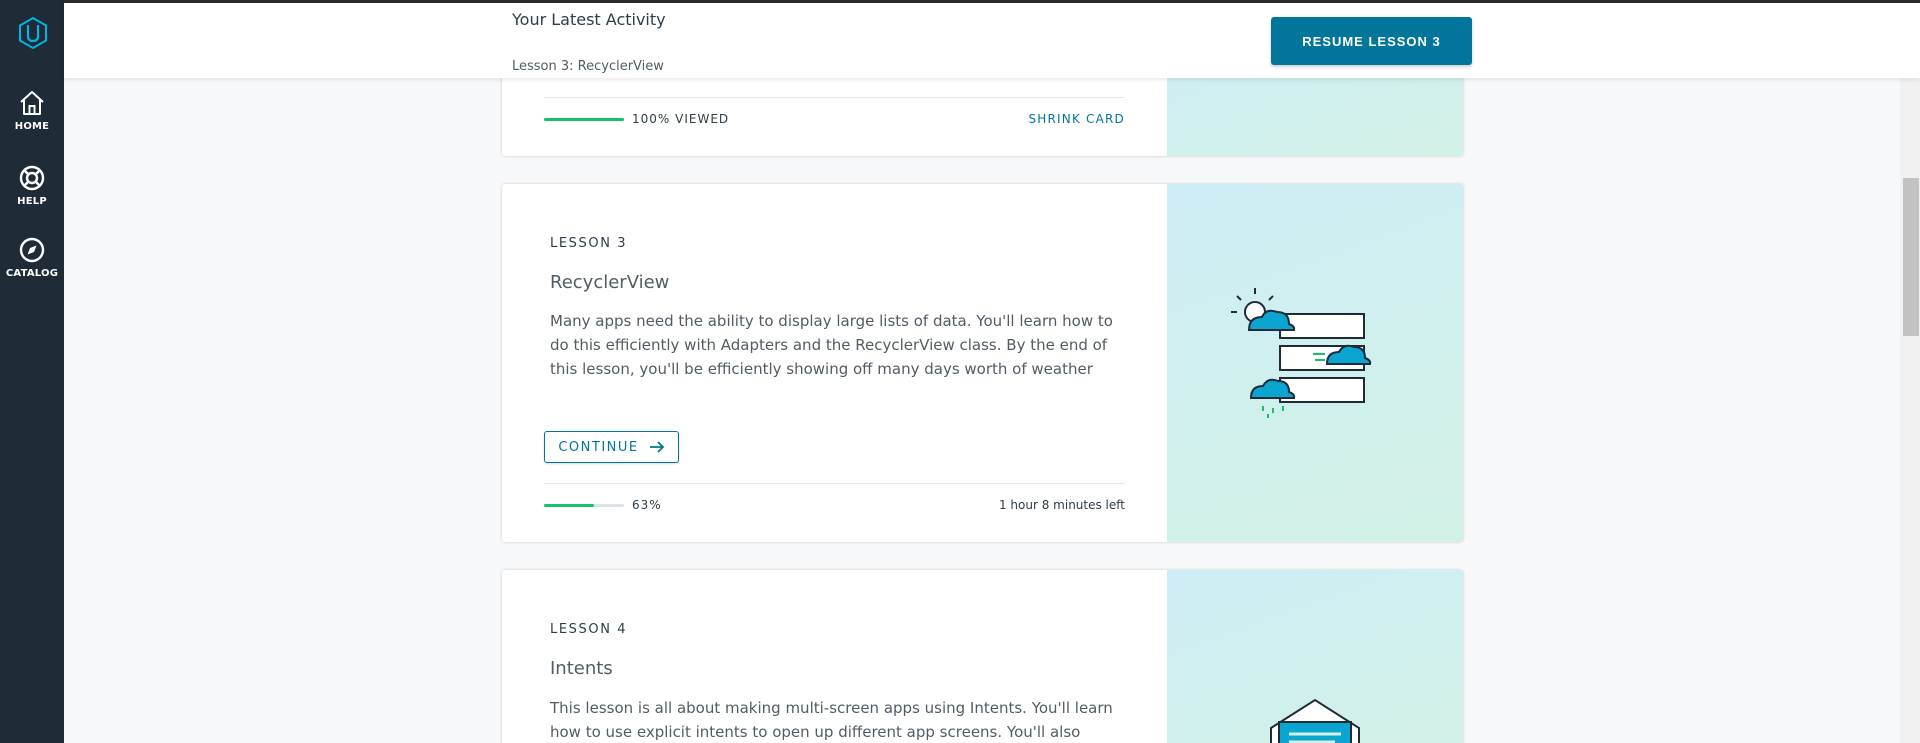 The width and height of the screenshot is (1920, 743). What do you see at coordinates (609, 282) in the screenshot?
I see `lesson-title: RecyclerView` at bounding box center [609, 282].